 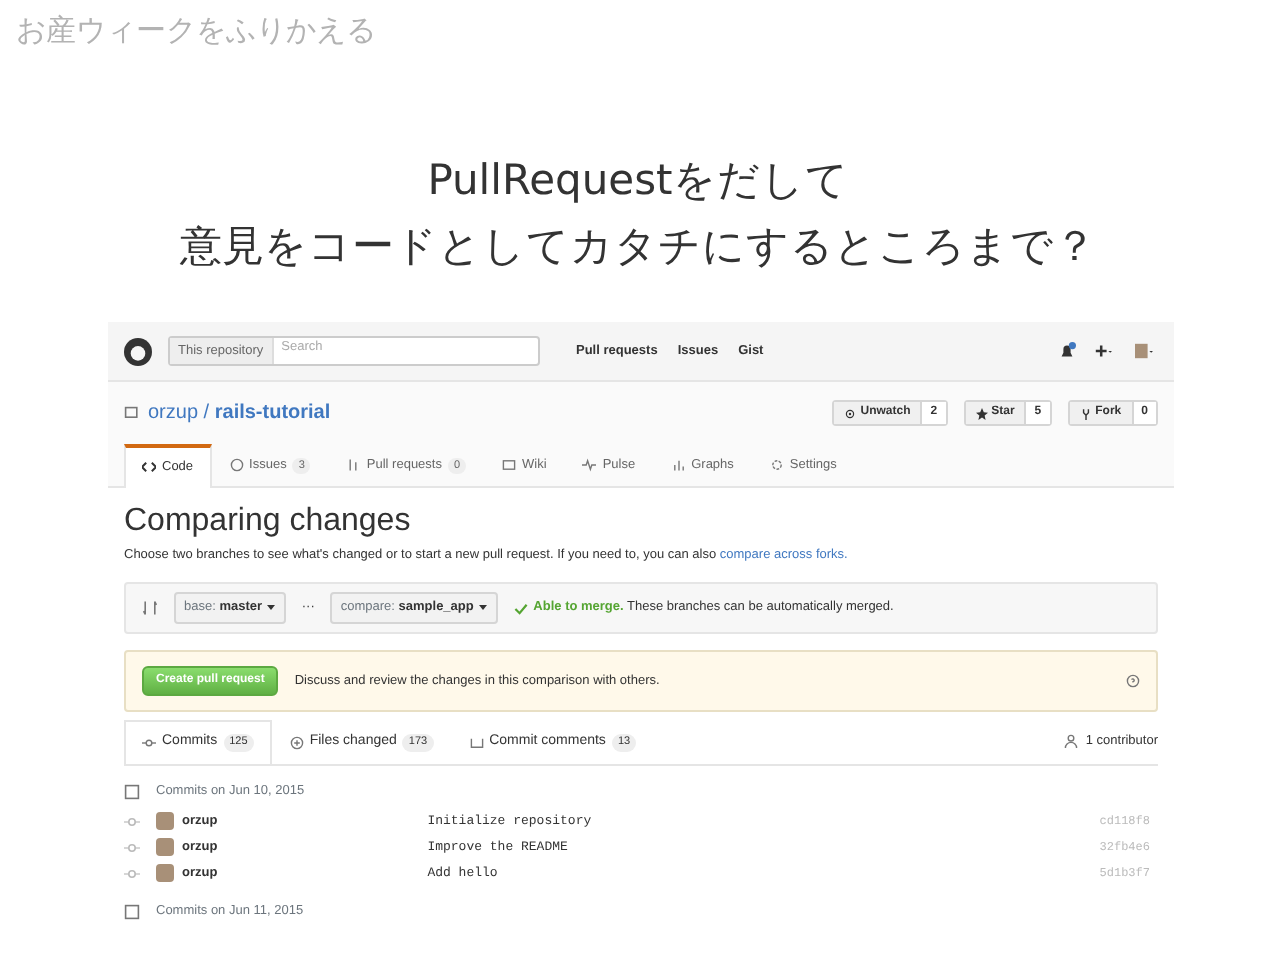 What do you see at coordinates (638, 181) in the screenshot?
I see `slide-heading-line: PullRequestをだして` at bounding box center [638, 181].